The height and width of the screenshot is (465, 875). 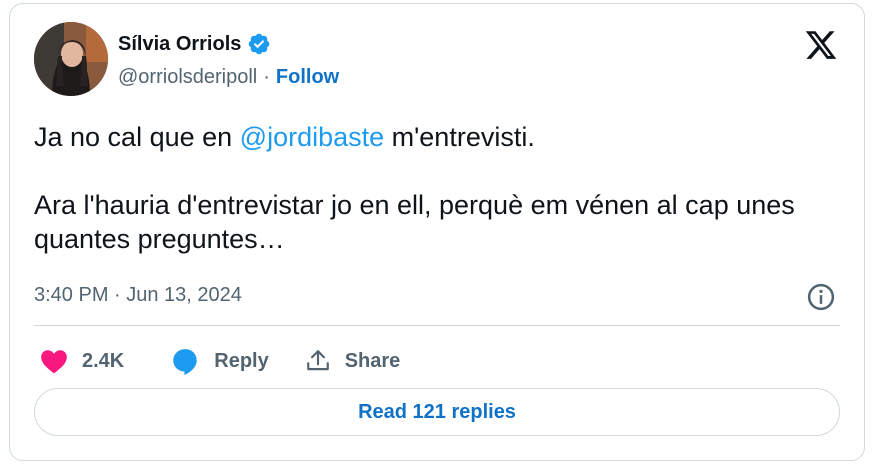 I want to click on follow-button: Follow, so click(x=307, y=77).